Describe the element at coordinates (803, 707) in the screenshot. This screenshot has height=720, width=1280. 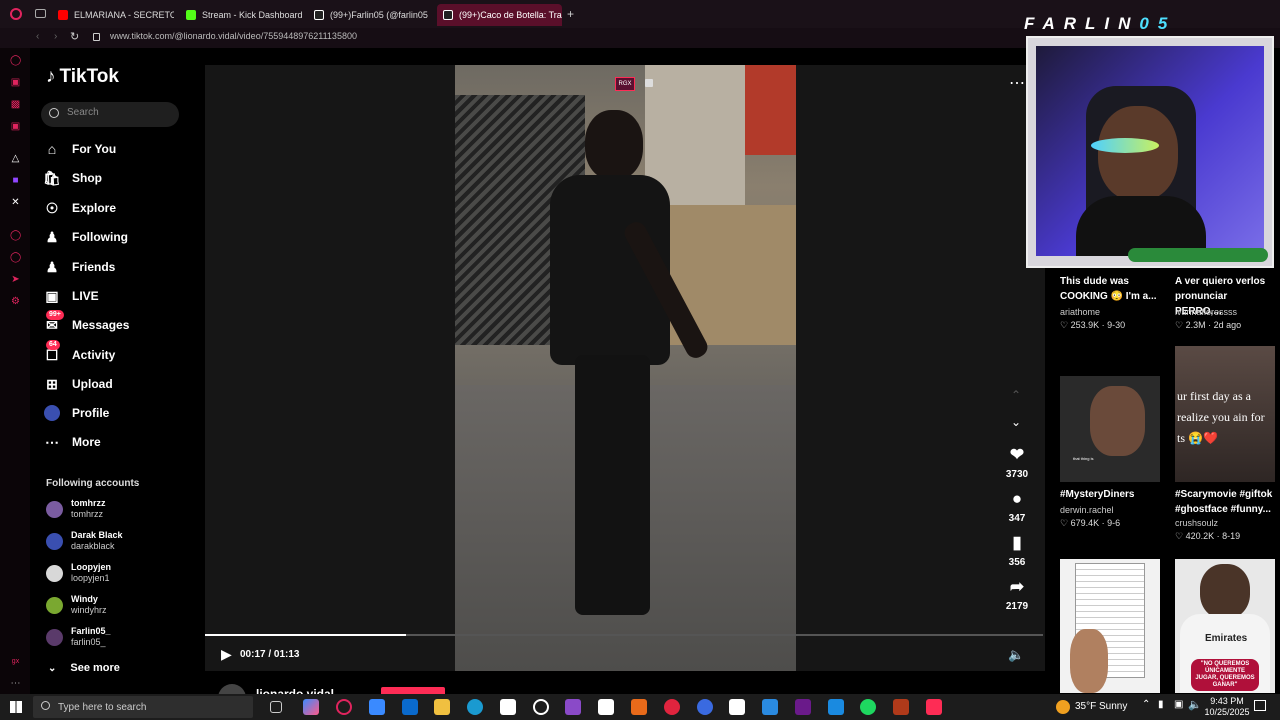
I see `next-app-icon` at that location.